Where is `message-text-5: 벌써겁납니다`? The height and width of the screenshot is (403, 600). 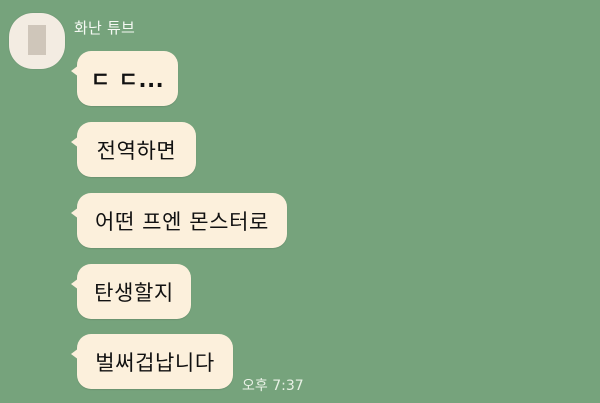 message-text-5: 벌써겁납니다 is located at coordinates (155, 362).